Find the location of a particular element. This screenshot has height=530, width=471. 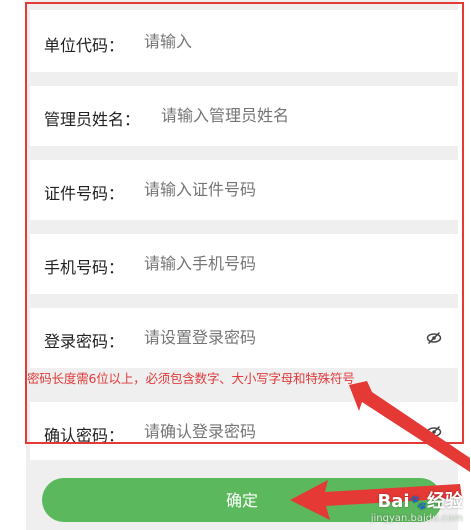

unit-code-row: 单位代码： is located at coordinates (244, 41).